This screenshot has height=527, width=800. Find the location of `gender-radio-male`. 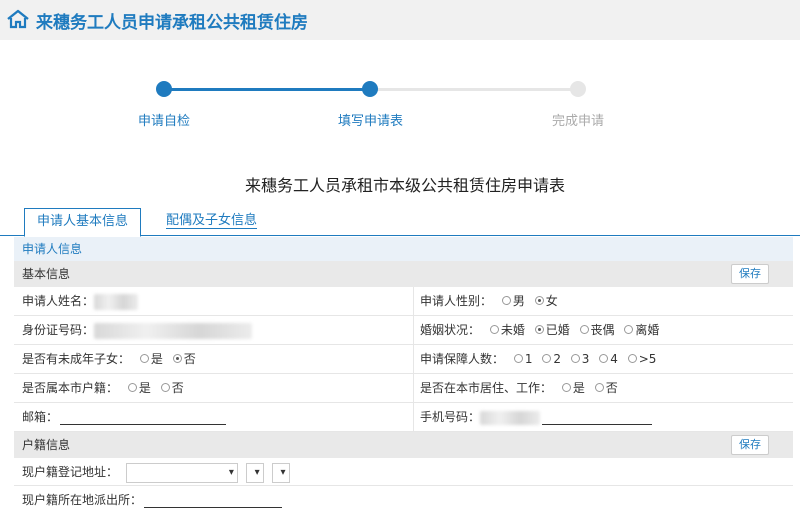

gender-radio-male is located at coordinates (506, 300).